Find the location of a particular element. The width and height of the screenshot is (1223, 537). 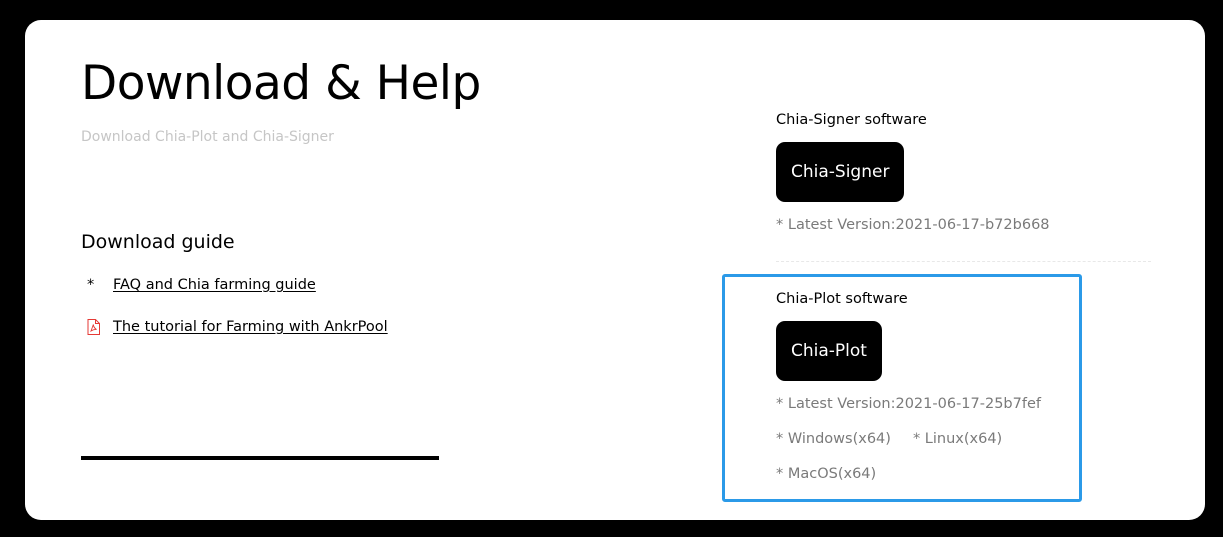

pdf-icon is located at coordinates (100, 327).